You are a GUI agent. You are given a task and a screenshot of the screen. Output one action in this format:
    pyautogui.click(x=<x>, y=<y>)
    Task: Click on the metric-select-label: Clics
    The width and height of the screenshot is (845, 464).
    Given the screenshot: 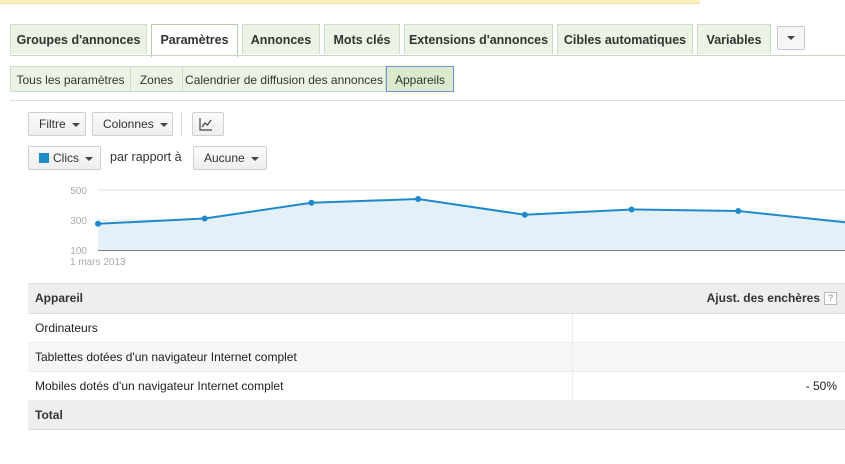 What is the action you would take?
    pyautogui.click(x=66, y=158)
    